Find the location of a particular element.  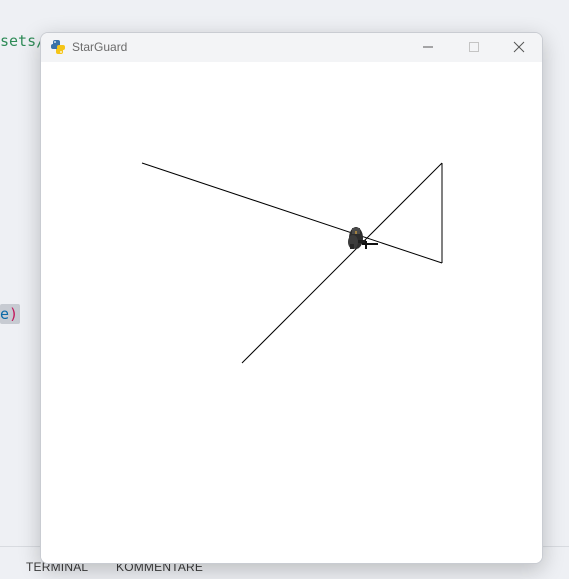

code-fragment: sets/ is located at coordinates (23, 41).